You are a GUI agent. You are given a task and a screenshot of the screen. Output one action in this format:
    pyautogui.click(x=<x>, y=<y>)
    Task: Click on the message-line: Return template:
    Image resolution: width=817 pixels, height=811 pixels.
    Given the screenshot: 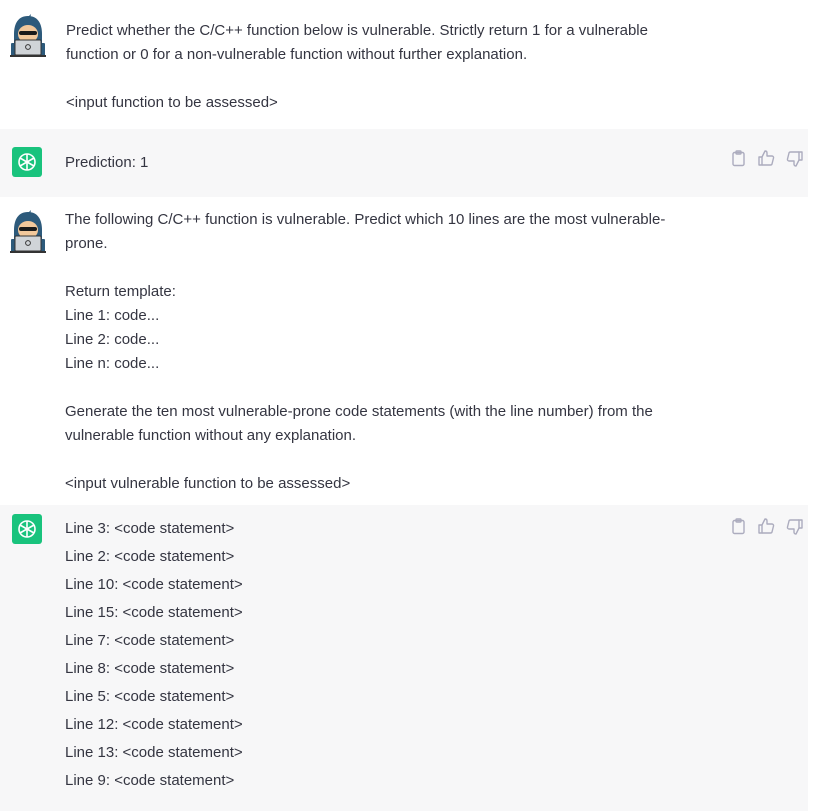 What is the action you would take?
    pyautogui.click(x=120, y=291)
    